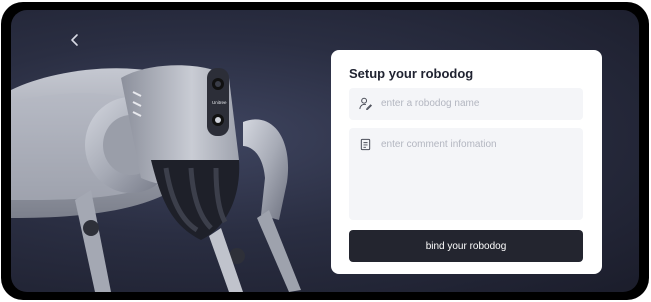  I want to click on robodog-name-field: enter a robodog name, so click(466, 104).